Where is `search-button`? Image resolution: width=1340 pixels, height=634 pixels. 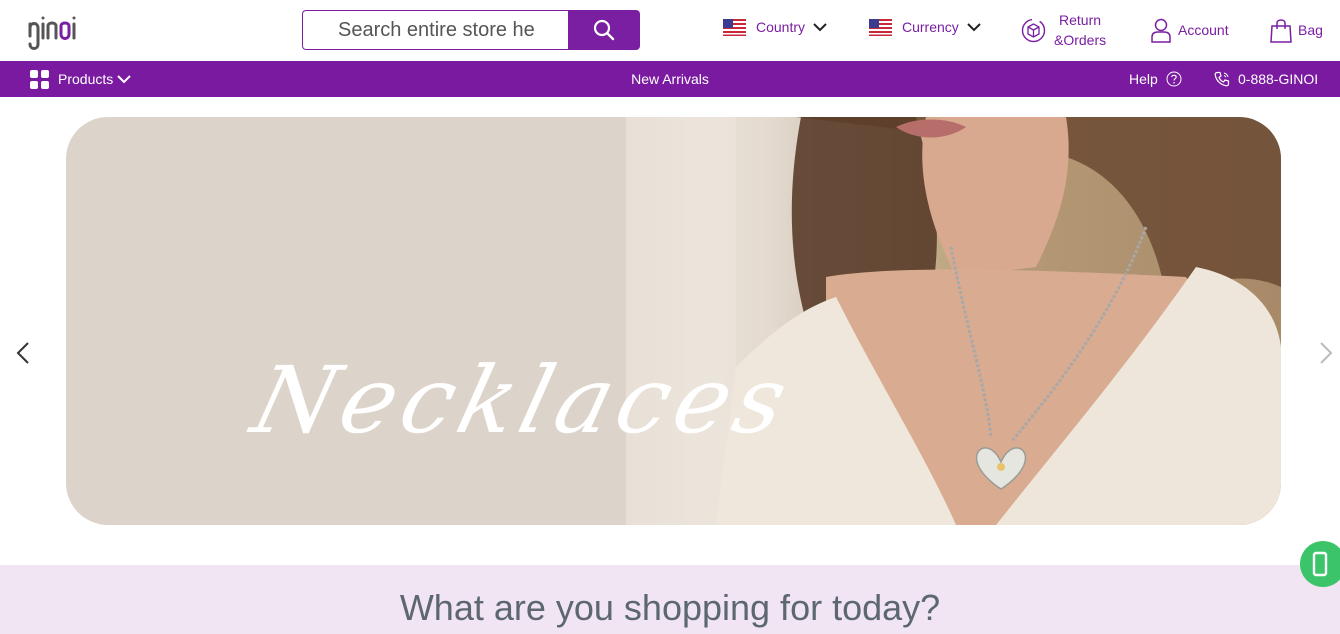
search-button is located at coordinates (604, 30).